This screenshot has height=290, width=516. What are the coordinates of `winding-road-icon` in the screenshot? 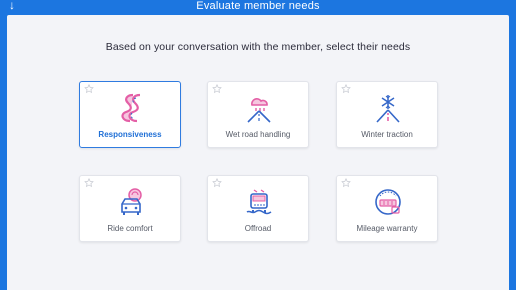 It's located at (131, 108).